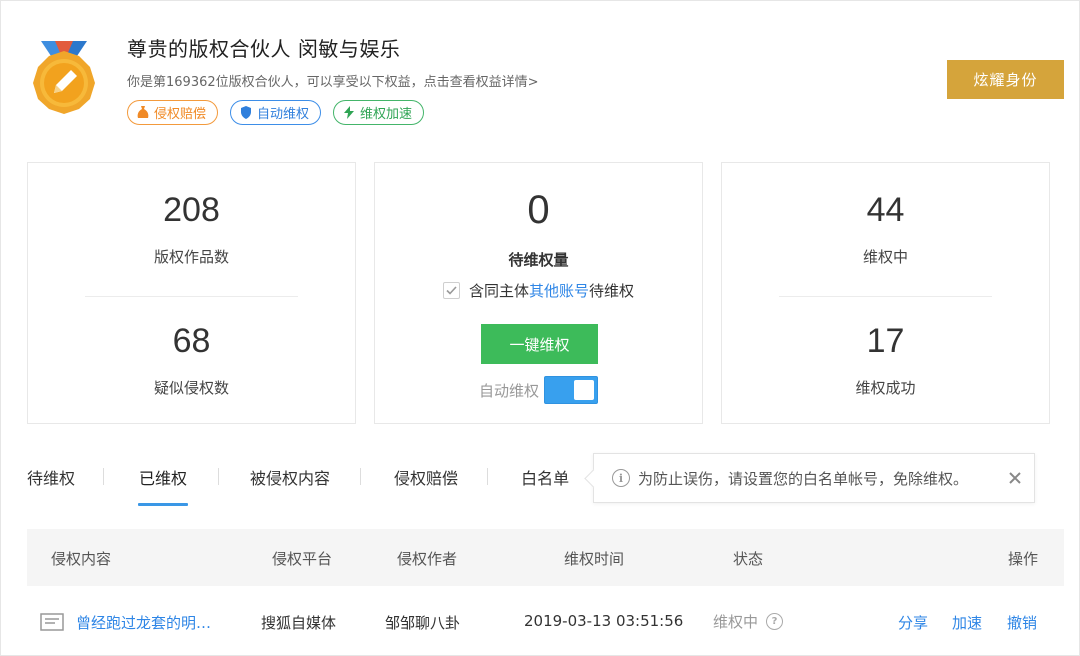  I want to click on tag-label: 维权加速, so click(386, 114).